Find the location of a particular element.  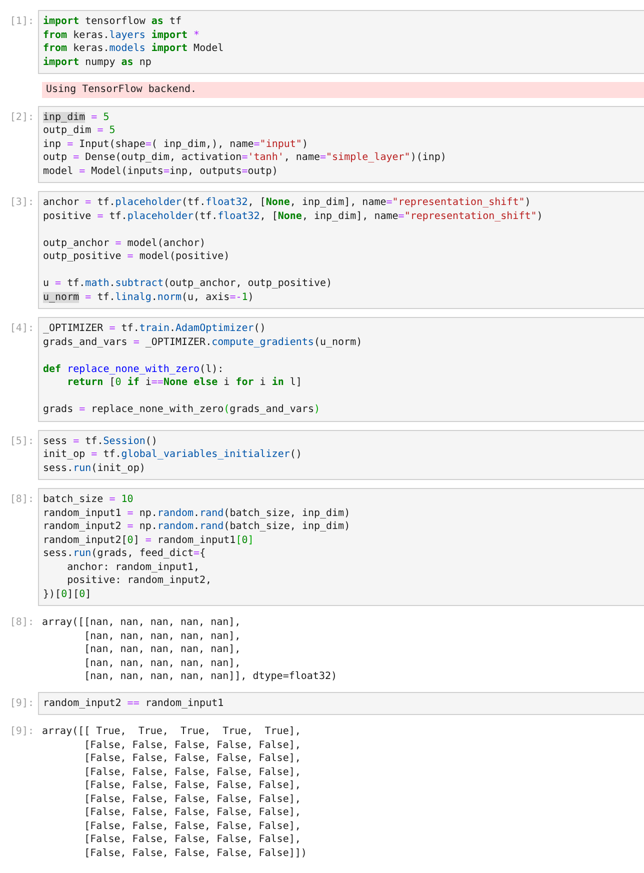

input-prompt: [5]: is located at coordinates (21, 441).